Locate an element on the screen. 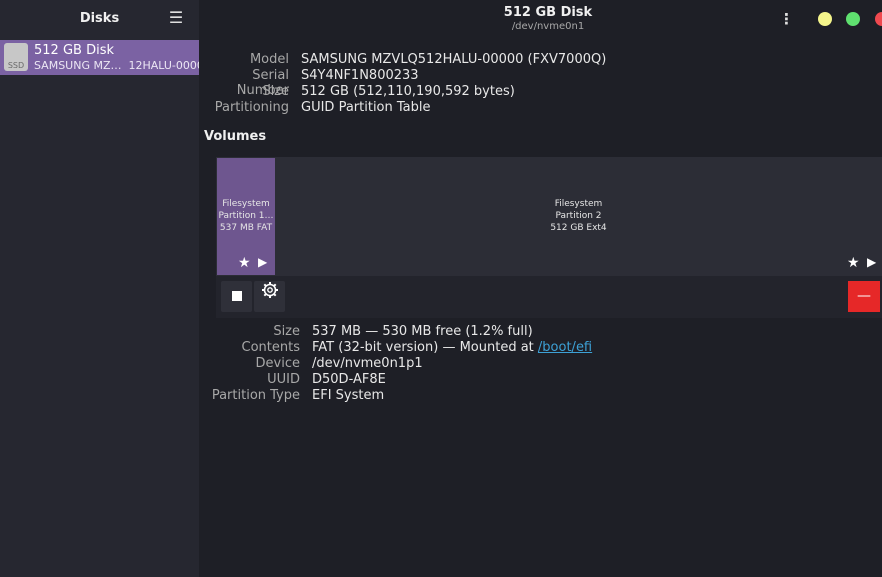 The height and width of the screenshot is (577, 882). uuid-value: D50D-AF8E is located at coordinates (349, 379).